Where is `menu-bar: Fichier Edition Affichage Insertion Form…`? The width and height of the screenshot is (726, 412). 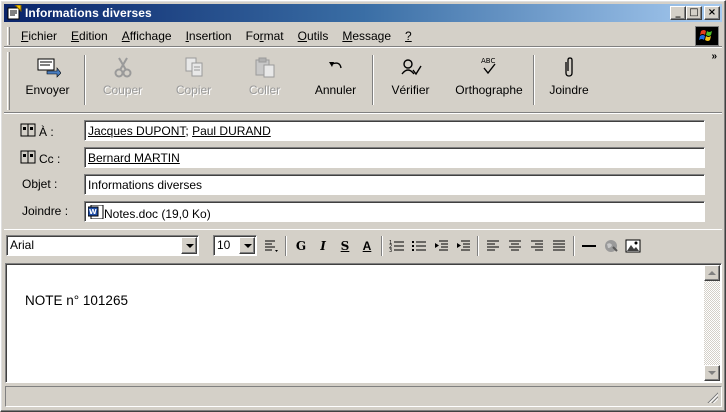 menu-bar: Fichier Edition Affichage Insertion Form… is located at coordinates (363, 36).